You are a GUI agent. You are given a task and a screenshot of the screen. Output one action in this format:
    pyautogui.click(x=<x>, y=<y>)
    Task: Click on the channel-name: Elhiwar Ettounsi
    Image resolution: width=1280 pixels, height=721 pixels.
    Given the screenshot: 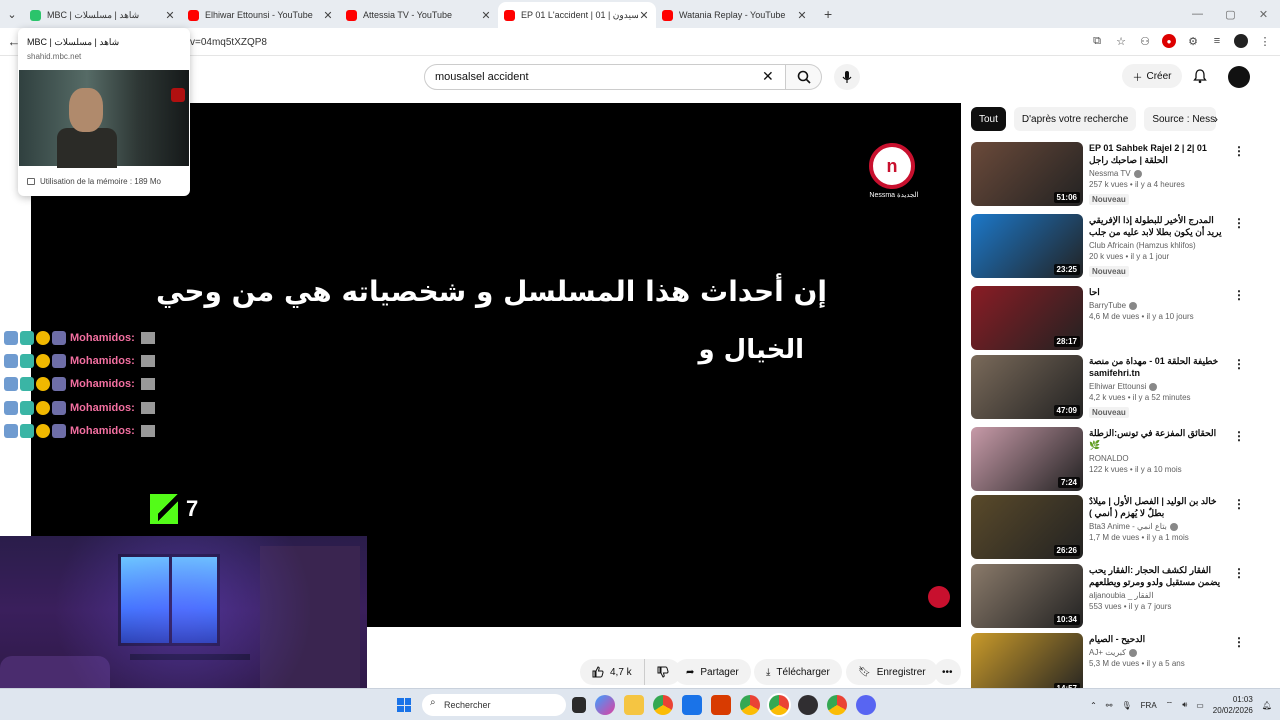 What is the action you would take?
    pyautogui.click(x=1117, y=386)
    